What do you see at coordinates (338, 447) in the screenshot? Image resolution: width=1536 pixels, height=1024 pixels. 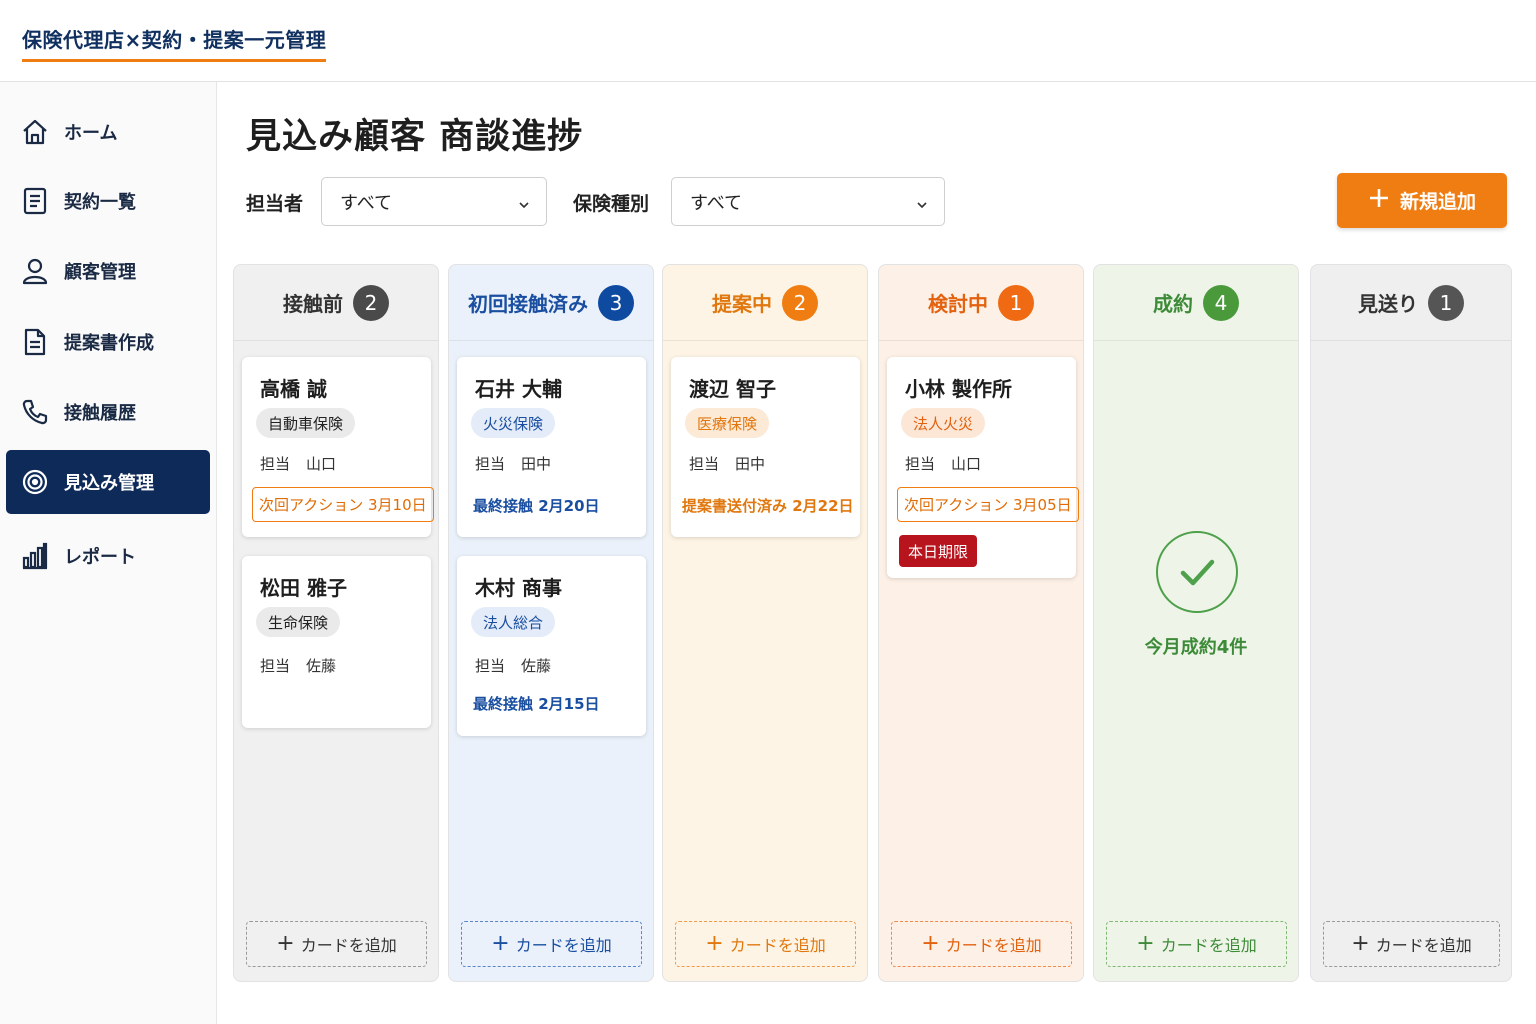 I see `prospect-card: 高橋 誠 自動車保険 担当 山口 次回アクション 3月10日` at bounding box center [338, 447].